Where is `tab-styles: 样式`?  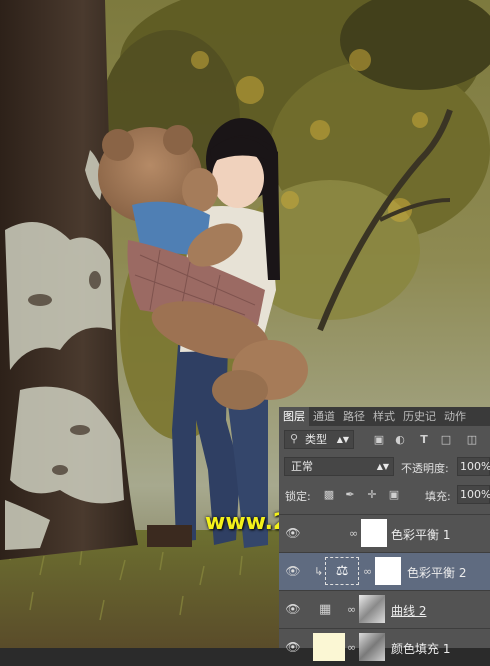
tab-styles: 样式 is located at coordinates (384, 416).